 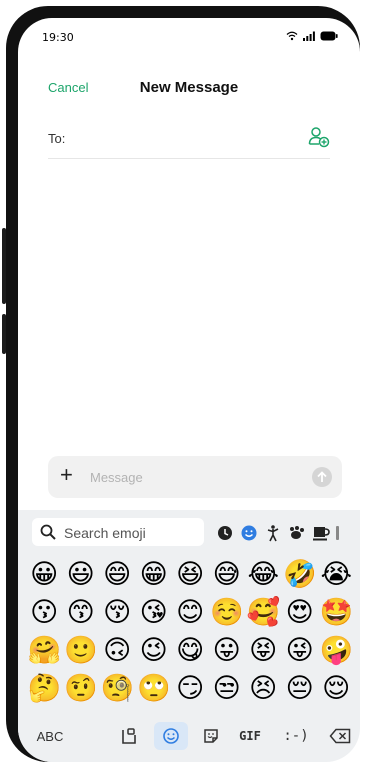 What do you see at coordinates (336, 613) in the screenshot?
I see `emoji: 🤩` at bounding box center [336, 613].